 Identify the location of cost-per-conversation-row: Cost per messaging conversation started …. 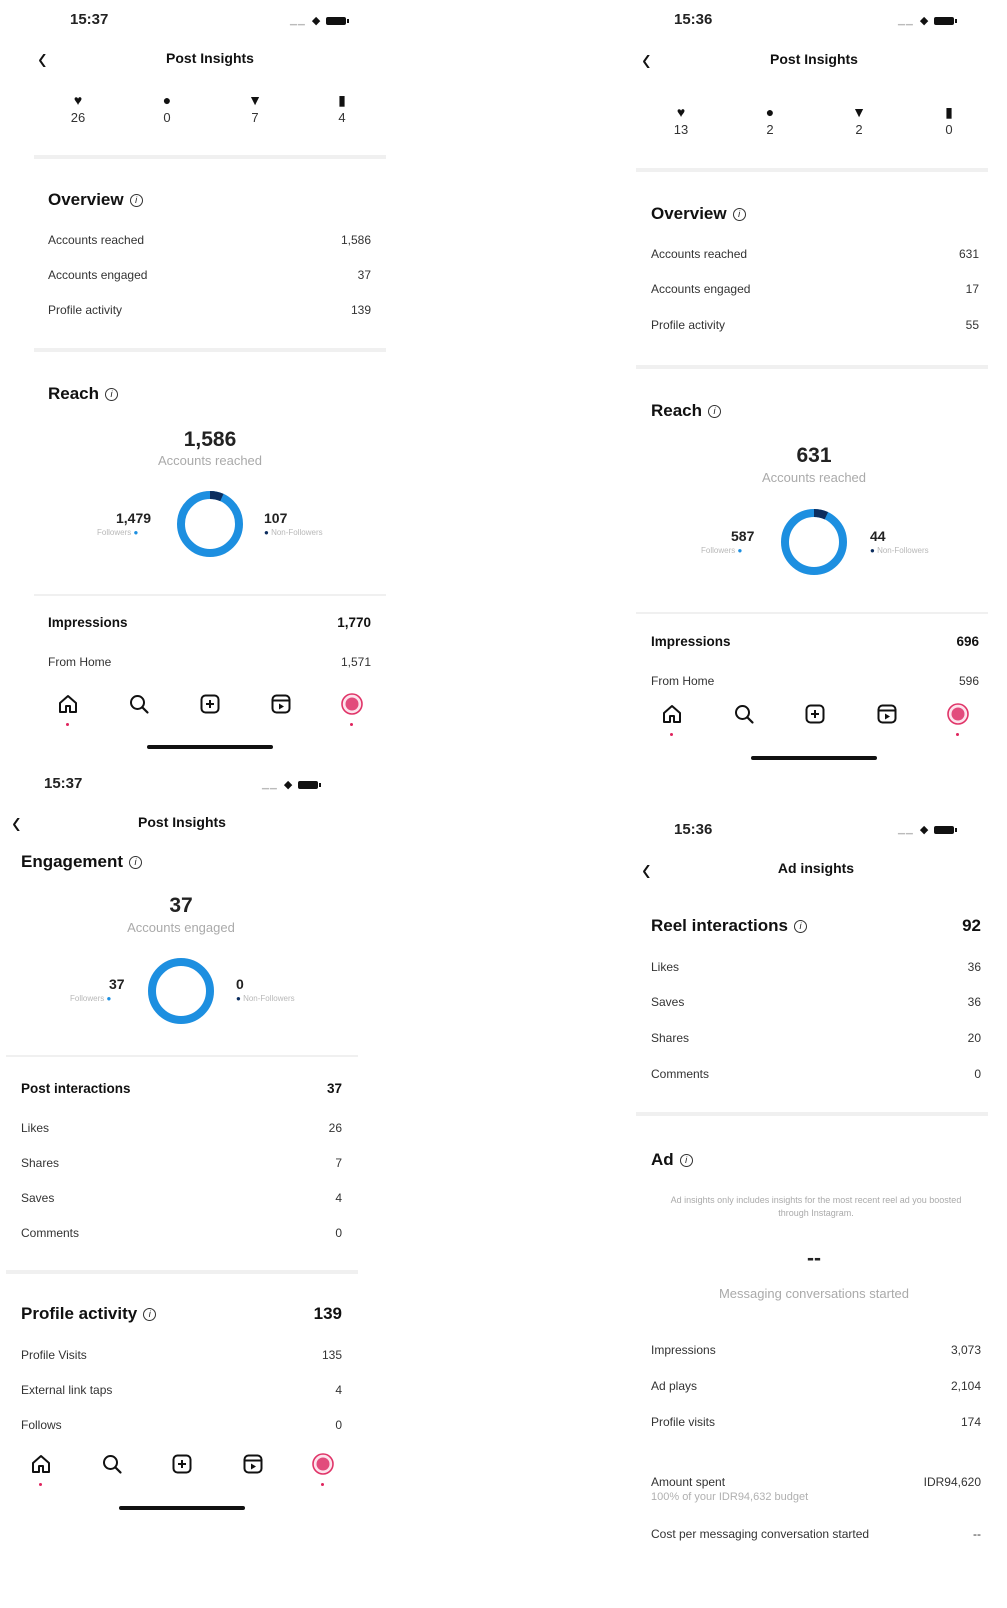
(816, 1534).